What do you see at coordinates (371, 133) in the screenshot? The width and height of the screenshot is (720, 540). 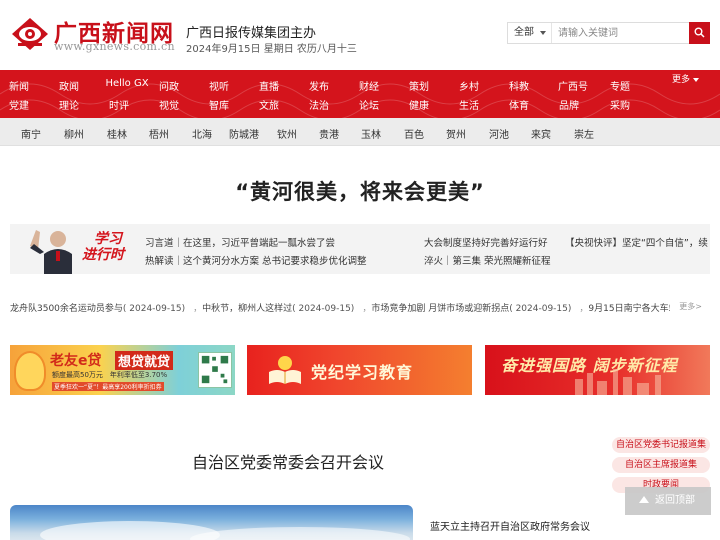 I see `city-link: 玉林` at bounding box center [371, 133].